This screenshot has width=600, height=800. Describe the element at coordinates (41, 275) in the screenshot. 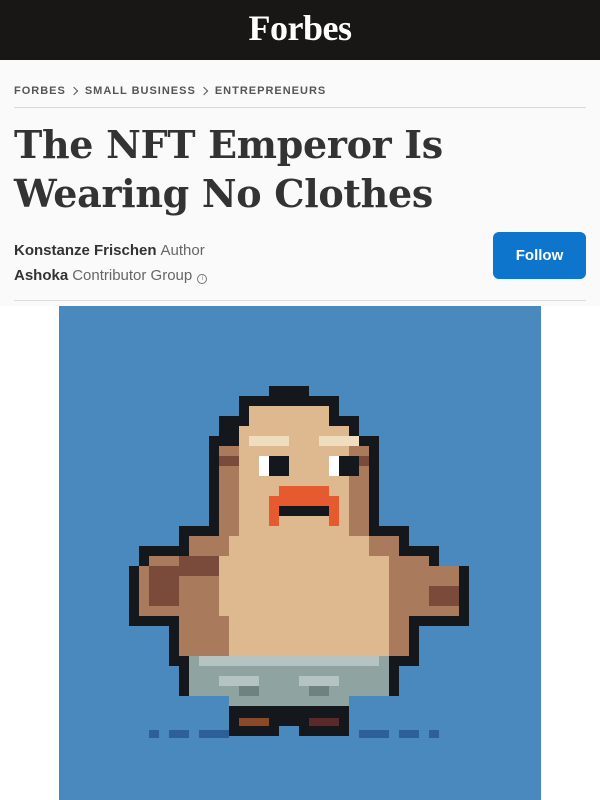

I see `contributor-group-name: Ashoka` at that location.